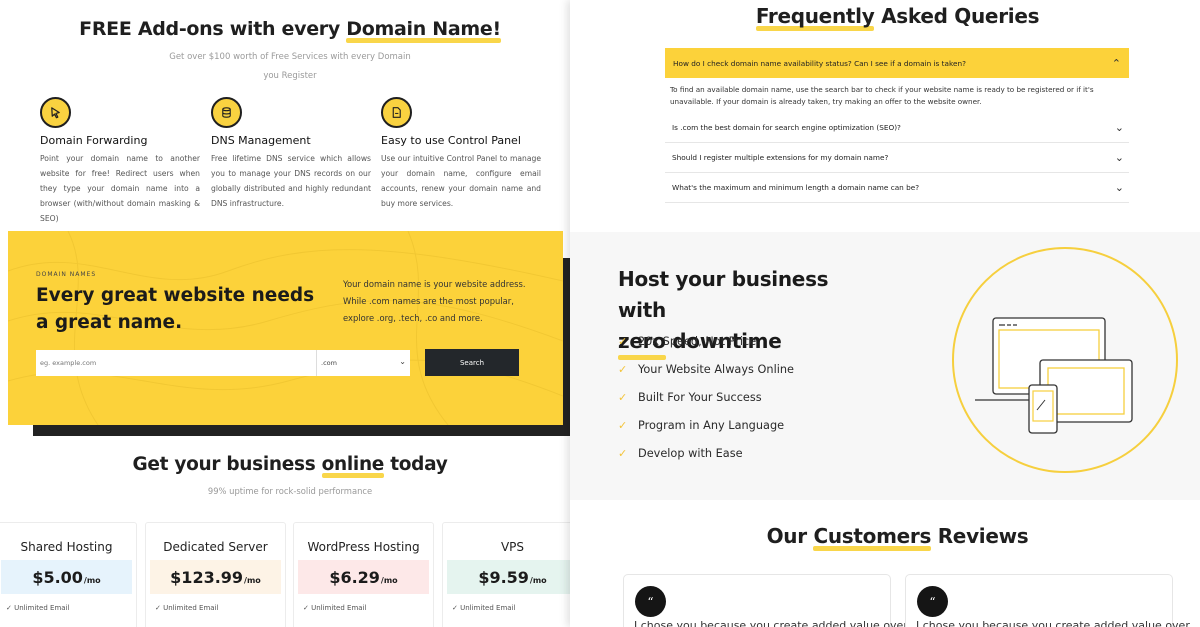 The width and height of the screenshot is (1200, 627). What do you see at coordinates (1116, 63) in the screenshot?
I see `chevron-up-icon: ⌃` at bounding box center [1116, 63].